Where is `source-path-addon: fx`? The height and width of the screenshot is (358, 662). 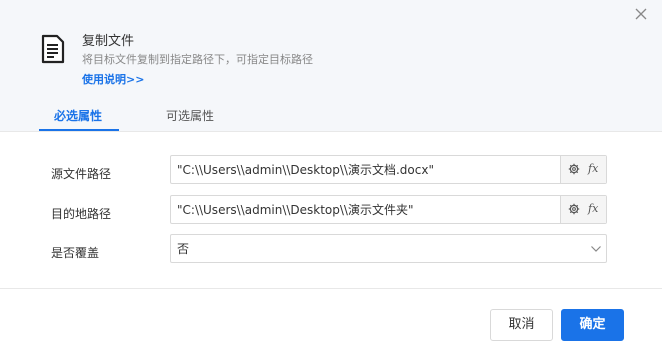 source-path-addon: fx is located at coordinates (583, 169).